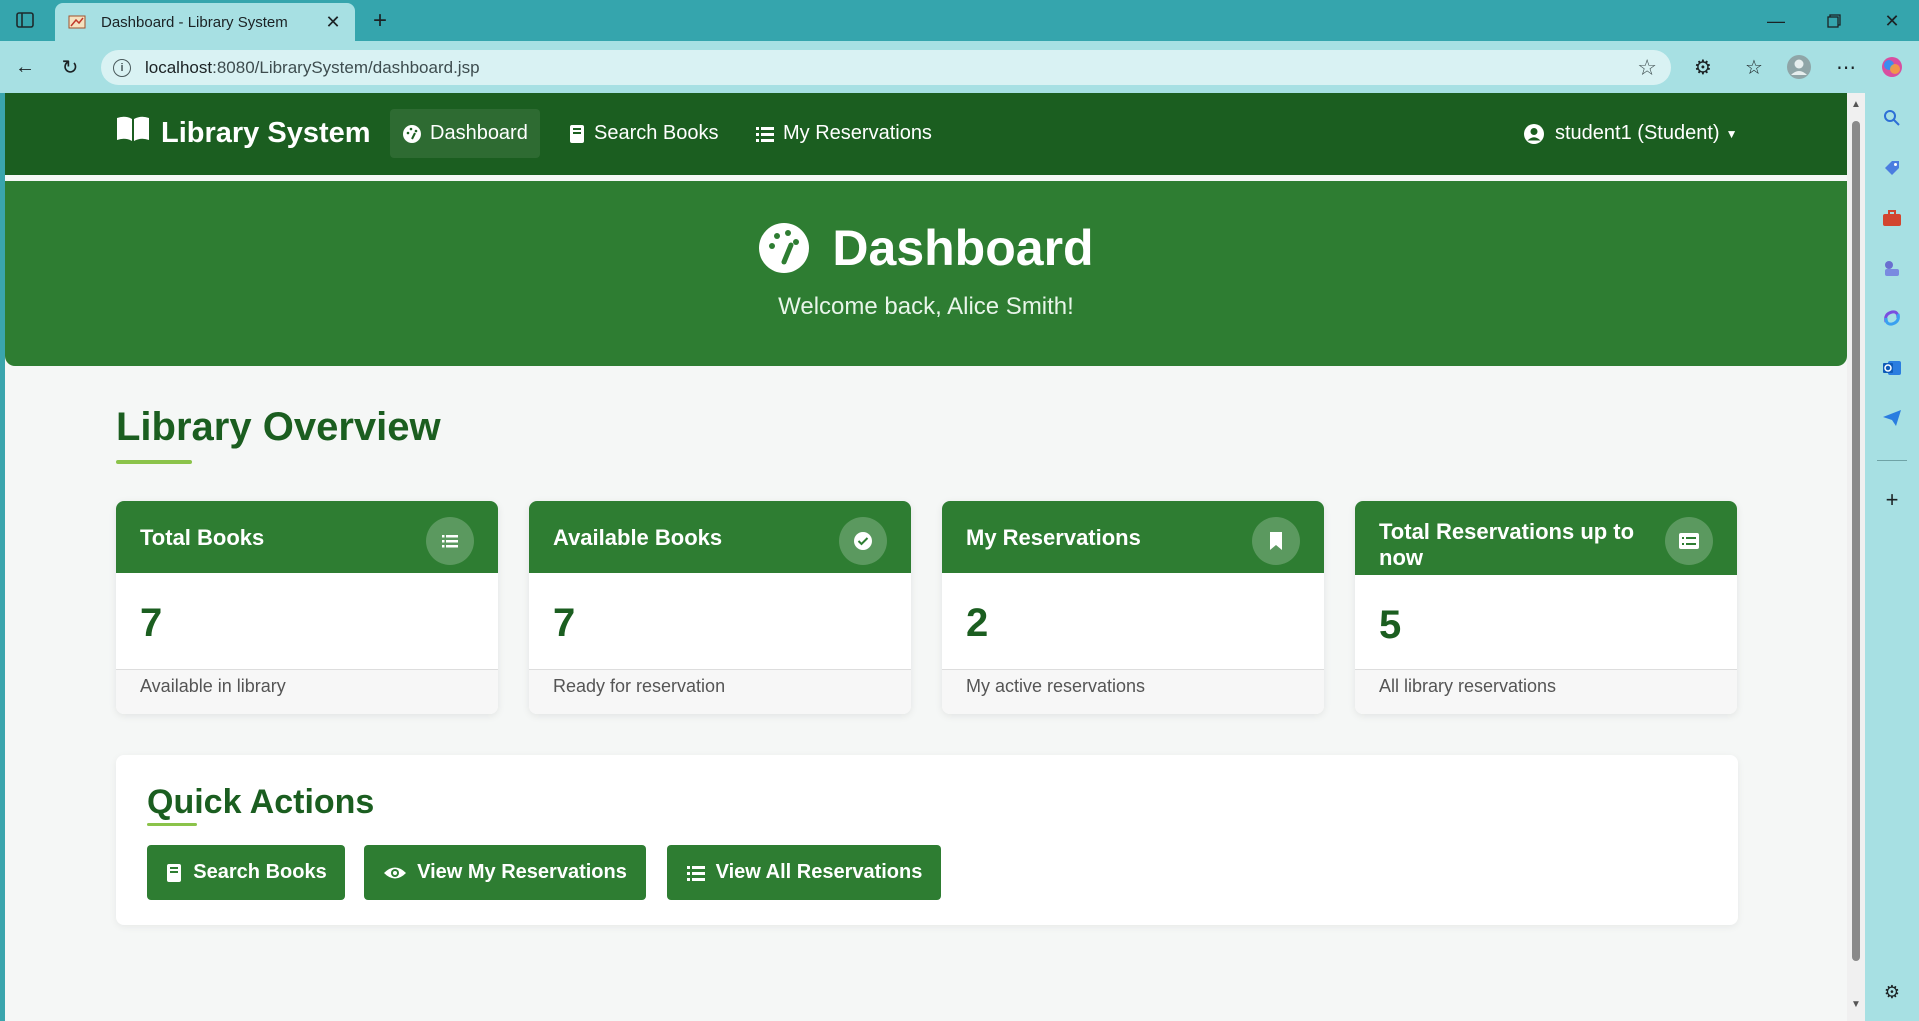  Describe the element at coordinates (1731, 133) in the screenshot. I see `caret-down-icon: ▼` at that location.